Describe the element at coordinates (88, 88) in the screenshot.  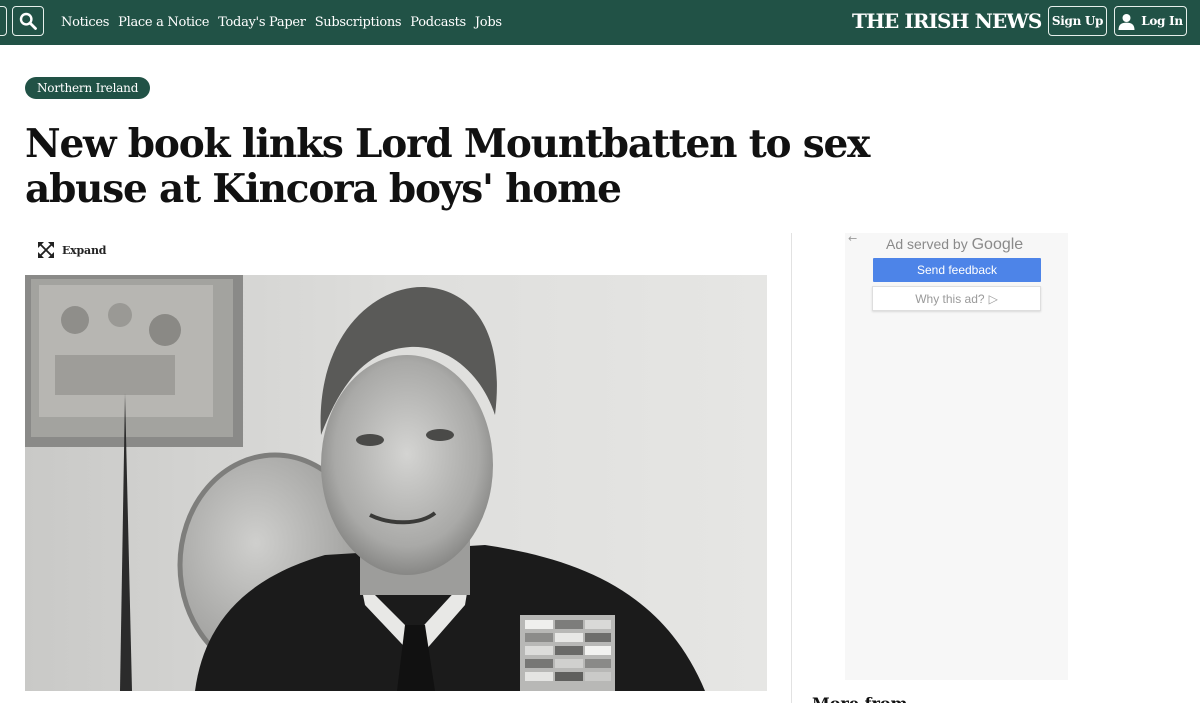
I see `section-tag: Northern Ireland` at that location.